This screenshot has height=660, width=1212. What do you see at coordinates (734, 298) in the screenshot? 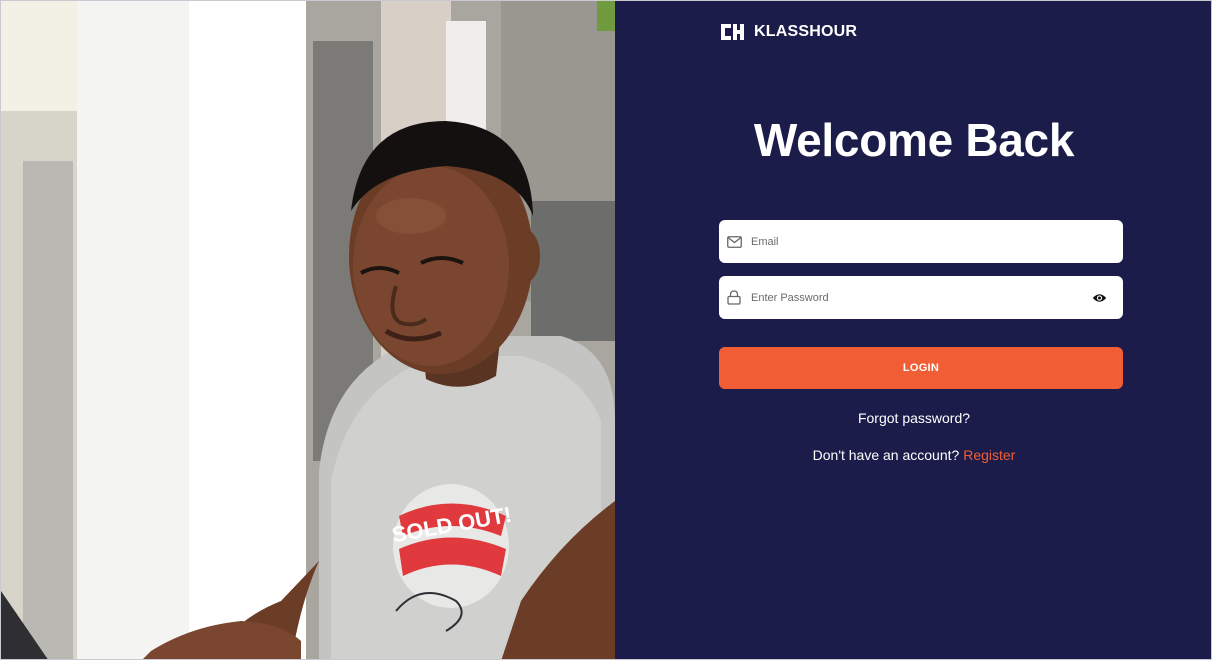
I see `lock-icon` at bounding box center [734, 298].